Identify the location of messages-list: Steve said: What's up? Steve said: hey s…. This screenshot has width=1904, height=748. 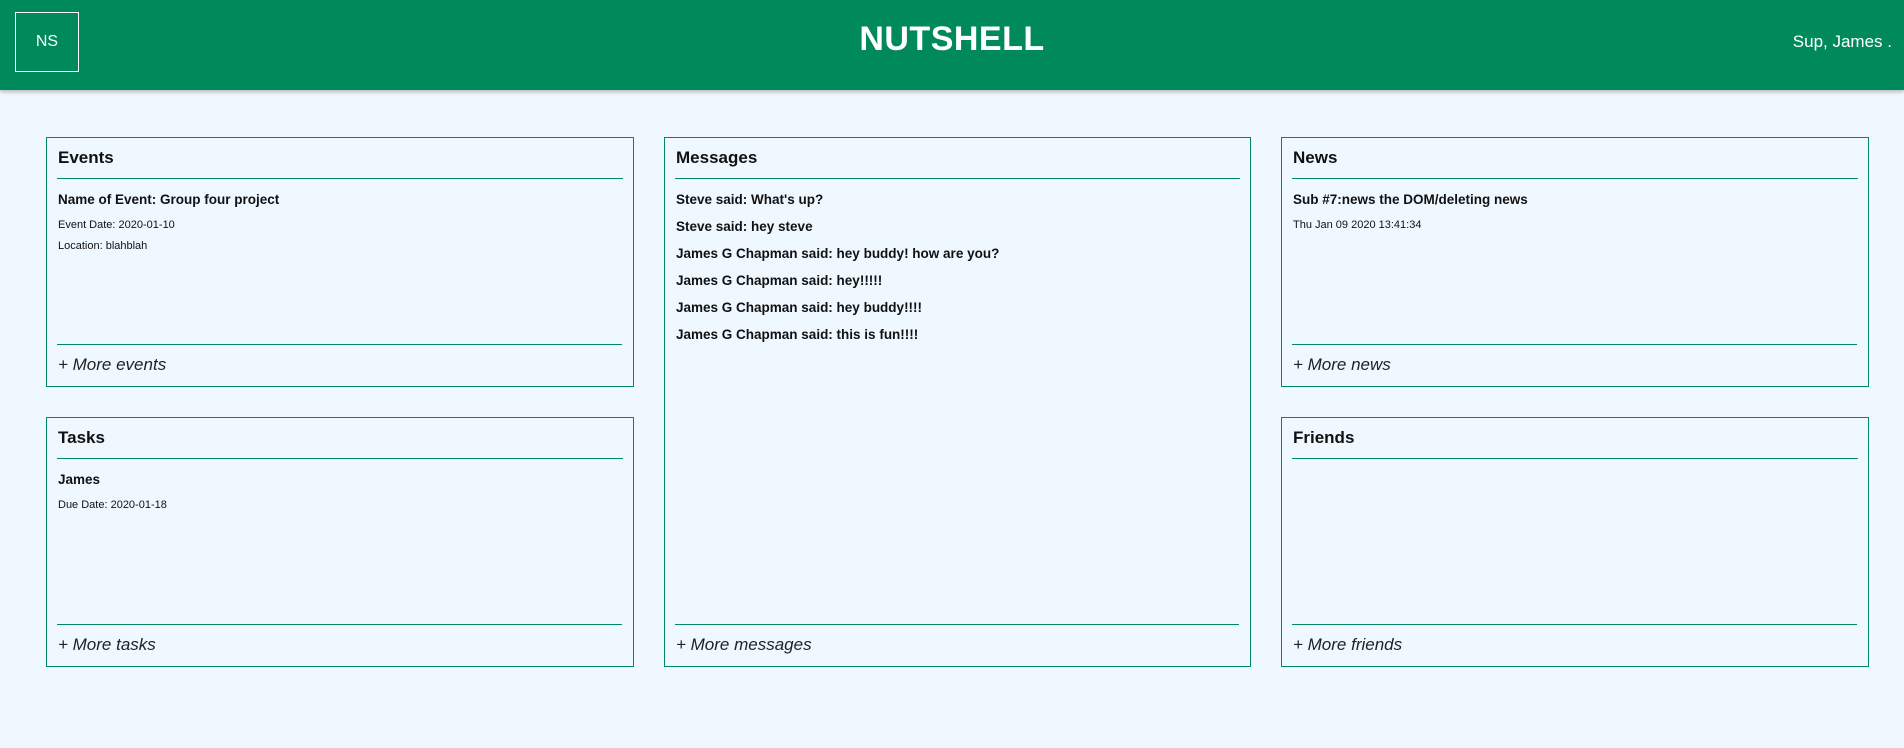
(958, 265).